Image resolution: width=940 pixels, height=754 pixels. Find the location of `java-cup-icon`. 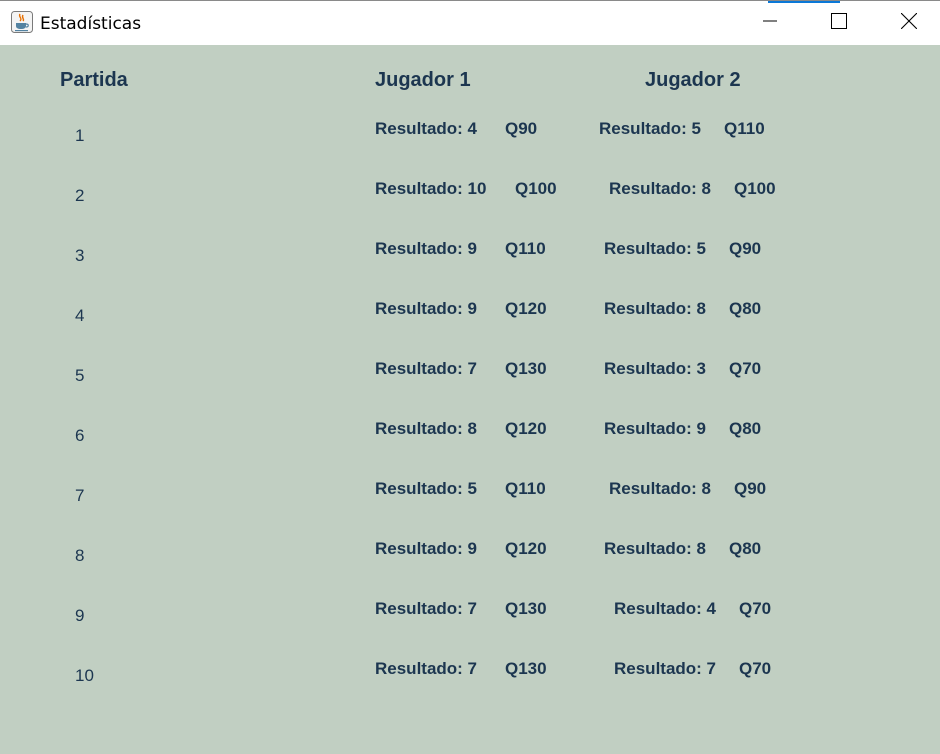

java-cup-icon is located at coordinates (22, 22).